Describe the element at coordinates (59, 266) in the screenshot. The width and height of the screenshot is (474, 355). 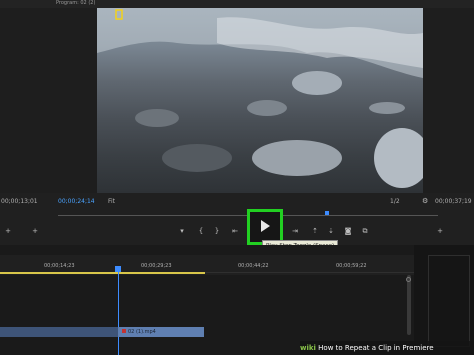
I see `ruler-time-1: 00;00;14;23` at that location.